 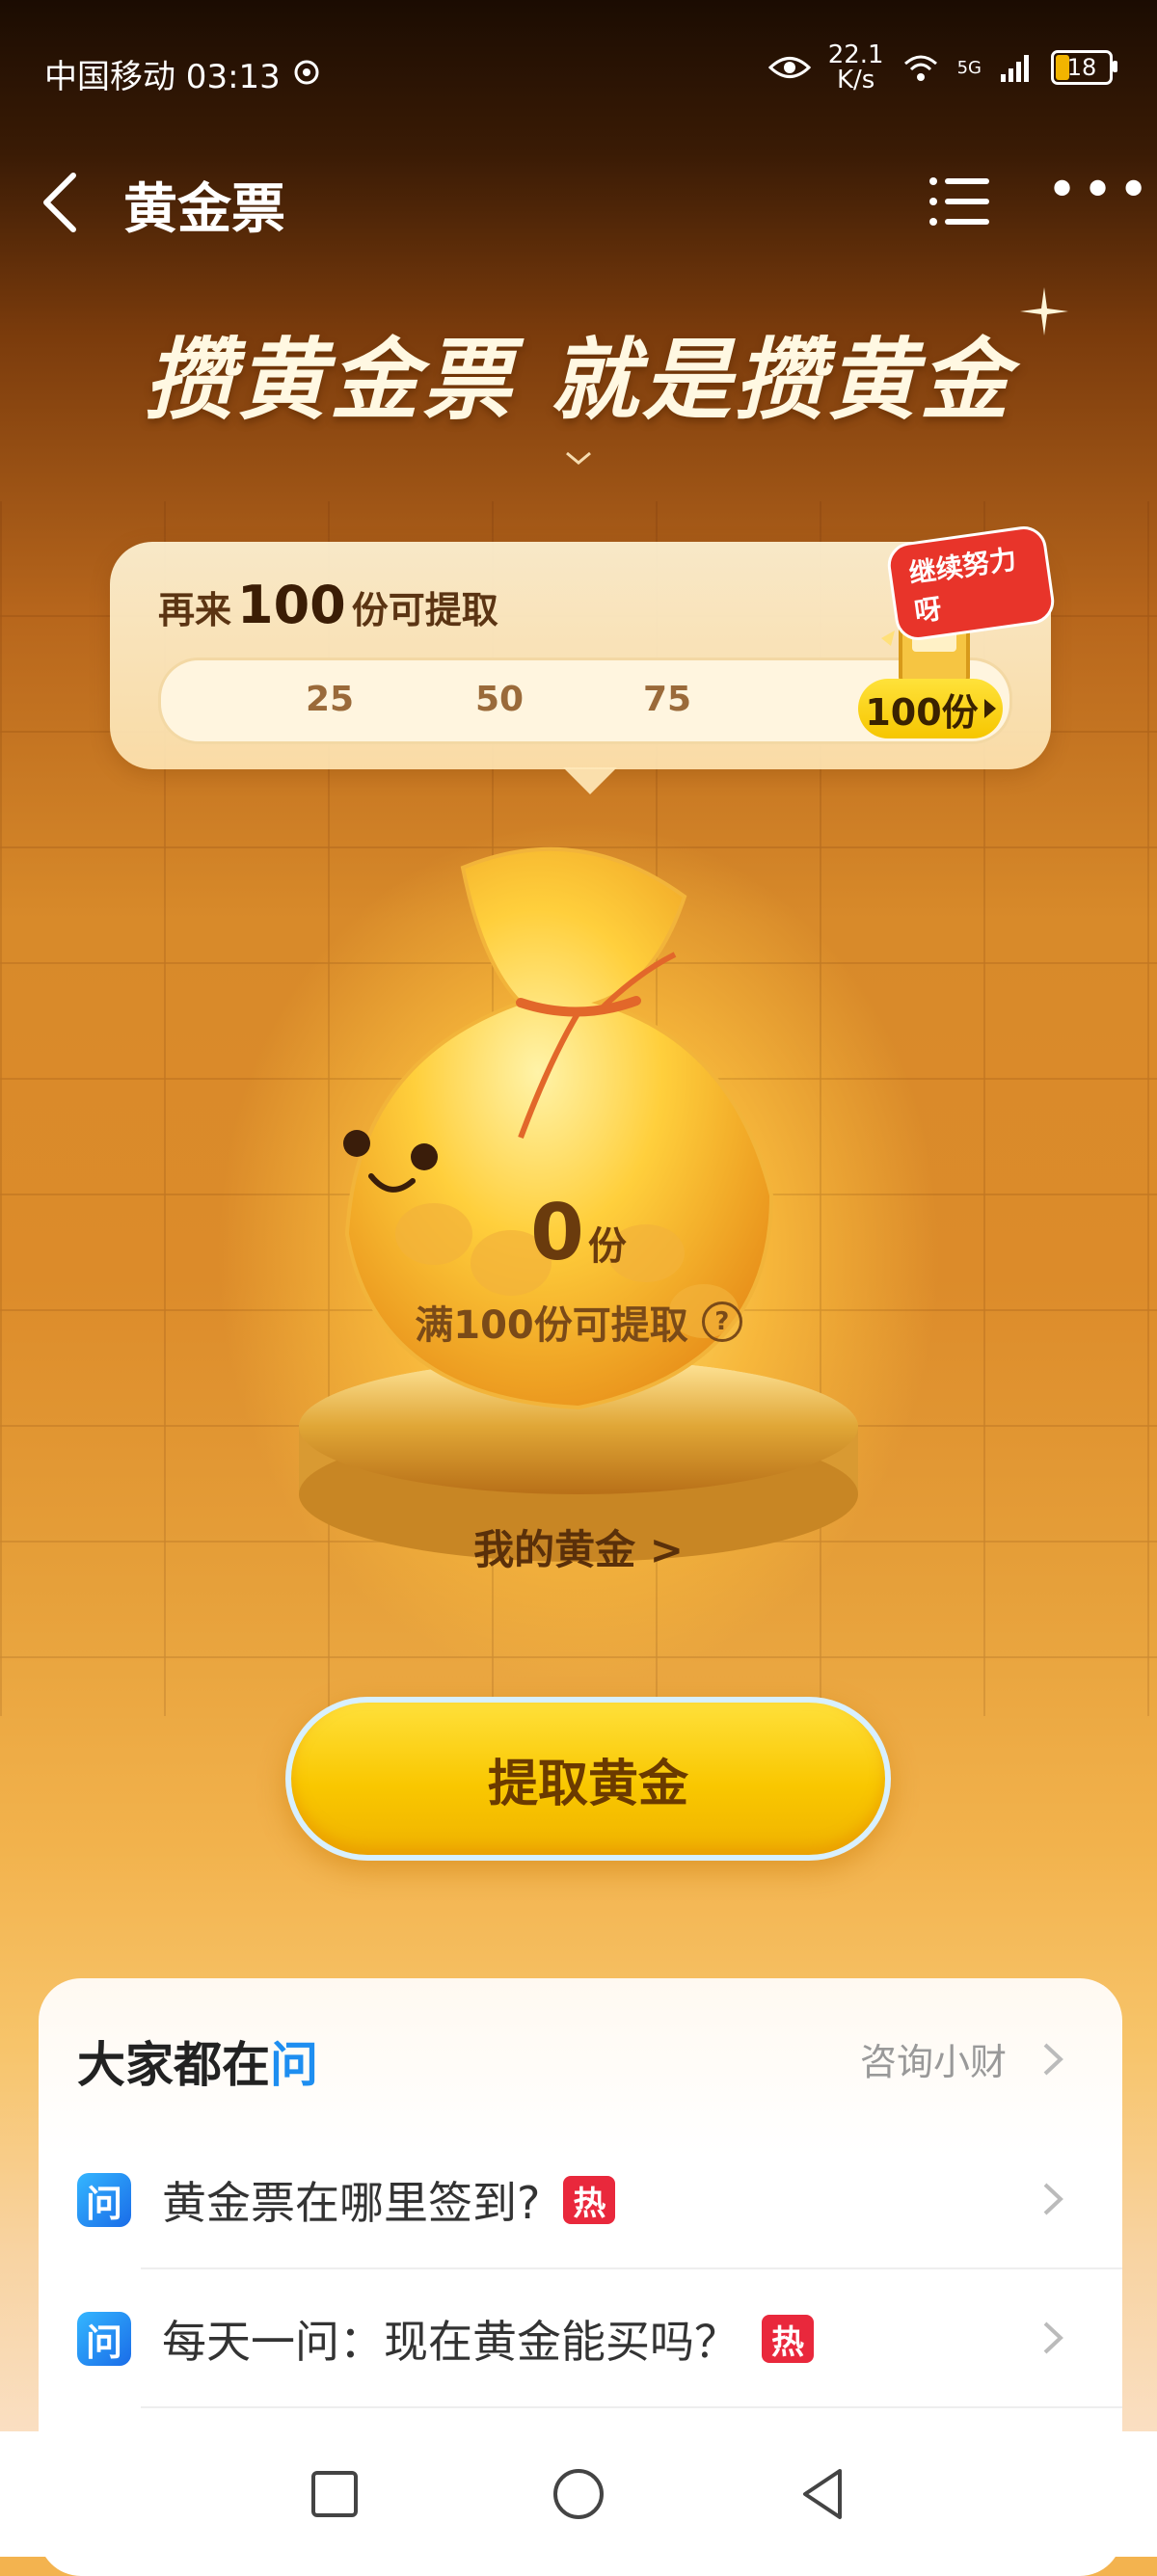 I want to click on withdraw-hint: 满100份可提取 ?, so click(x=578, y=1322).